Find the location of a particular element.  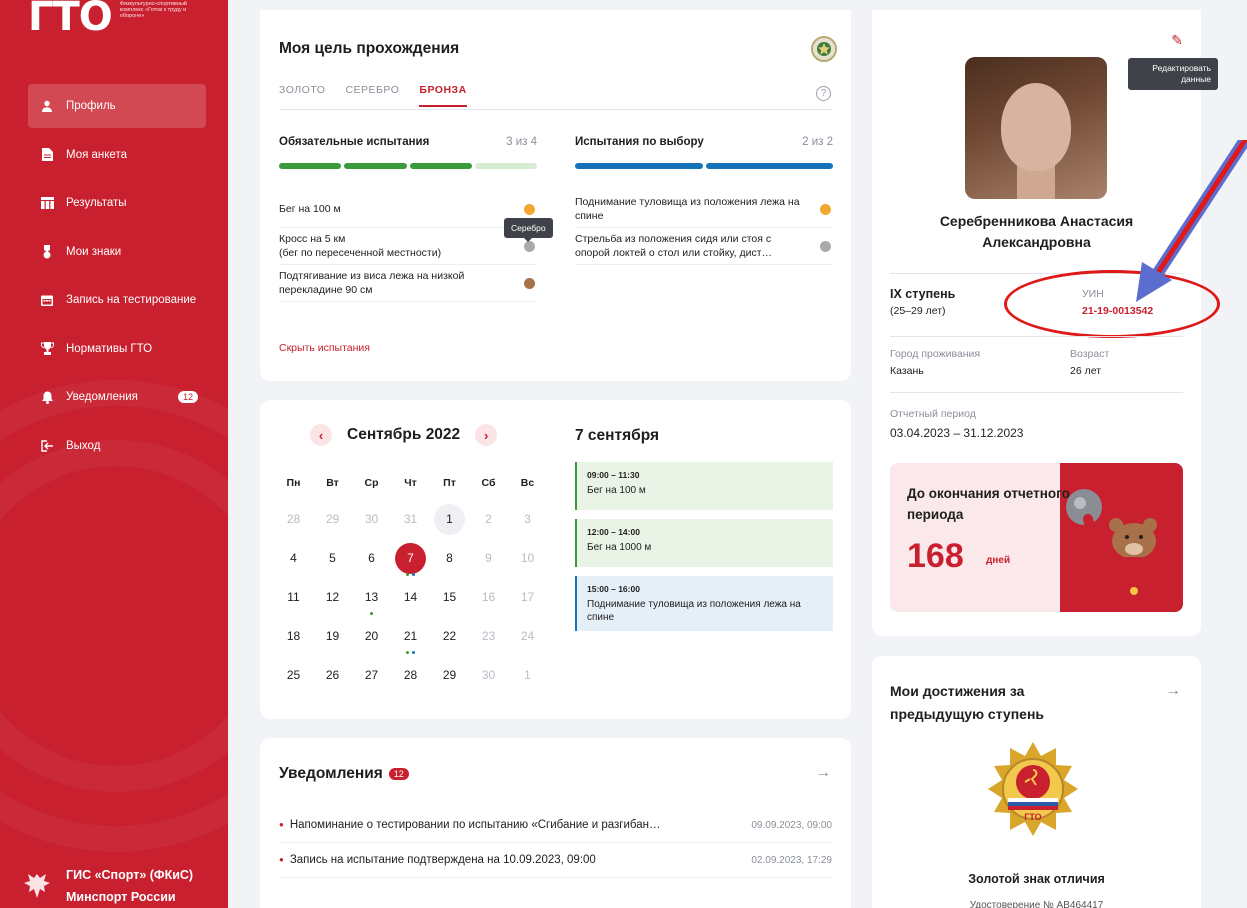

calendar-day: 31 is located at coordinates (410, 519).